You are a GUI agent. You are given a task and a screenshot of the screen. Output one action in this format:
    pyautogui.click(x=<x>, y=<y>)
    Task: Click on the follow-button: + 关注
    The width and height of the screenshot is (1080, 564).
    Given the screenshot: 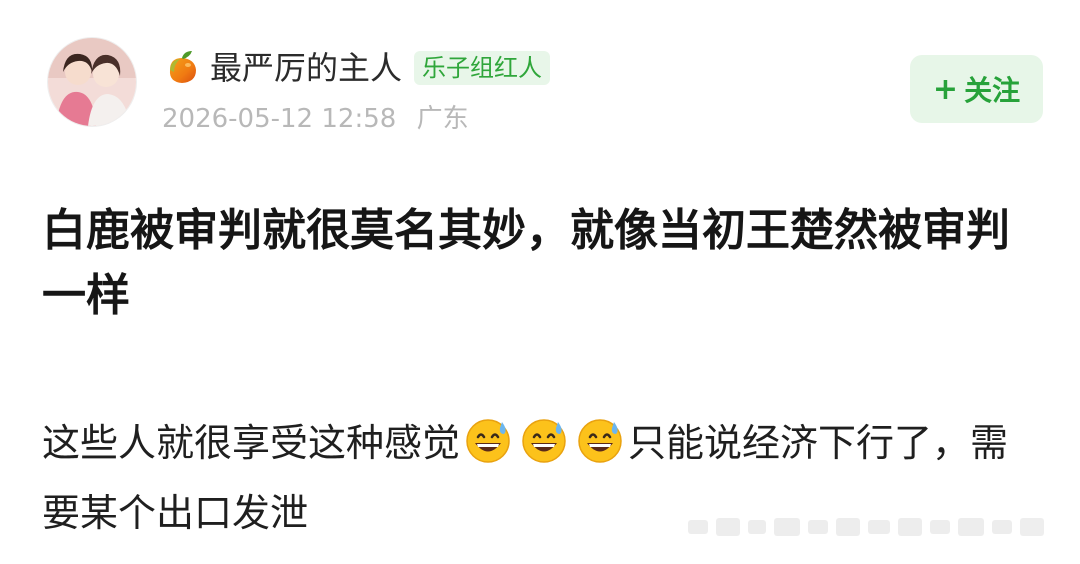 What is the action you would take?
    pyautogui.click(x=976, y=89)
    